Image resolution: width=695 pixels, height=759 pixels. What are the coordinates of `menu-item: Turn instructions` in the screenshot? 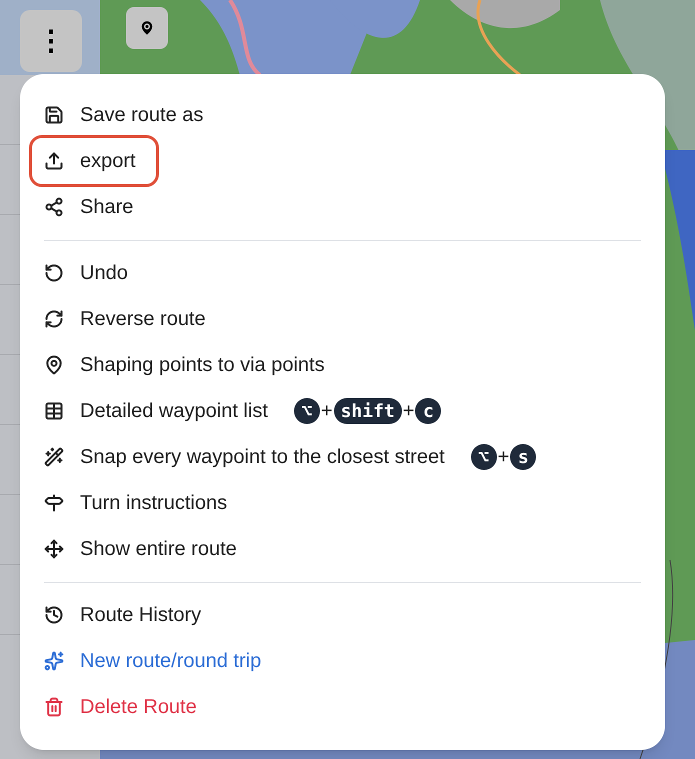 It's located at (140, 503).